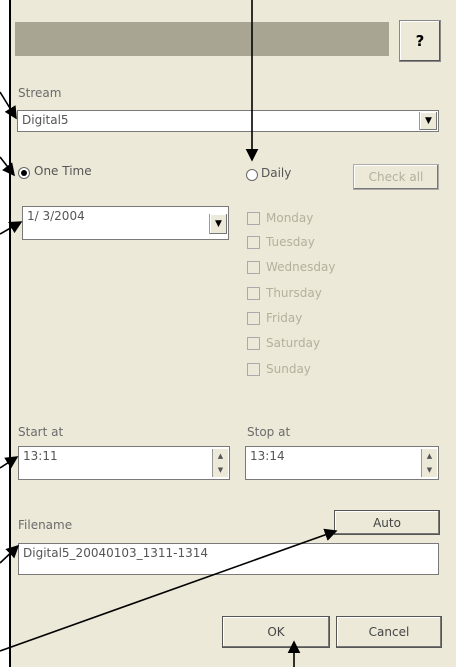  I want to click on arrow-stream, so click(8, 105).